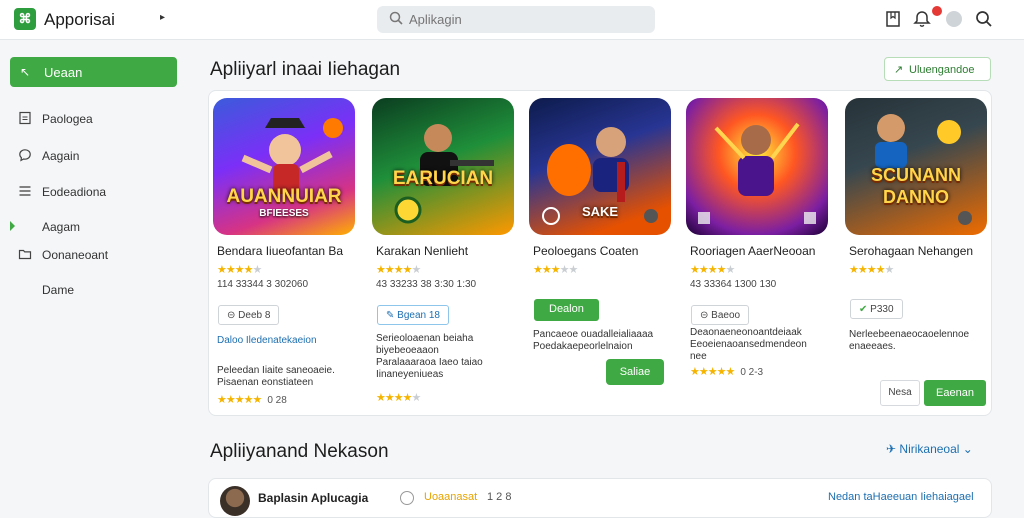 Image resolution: width=1024 pixels, height=518 pixels. I want to click on row-status: Uoaanasat, so click(451, 497).